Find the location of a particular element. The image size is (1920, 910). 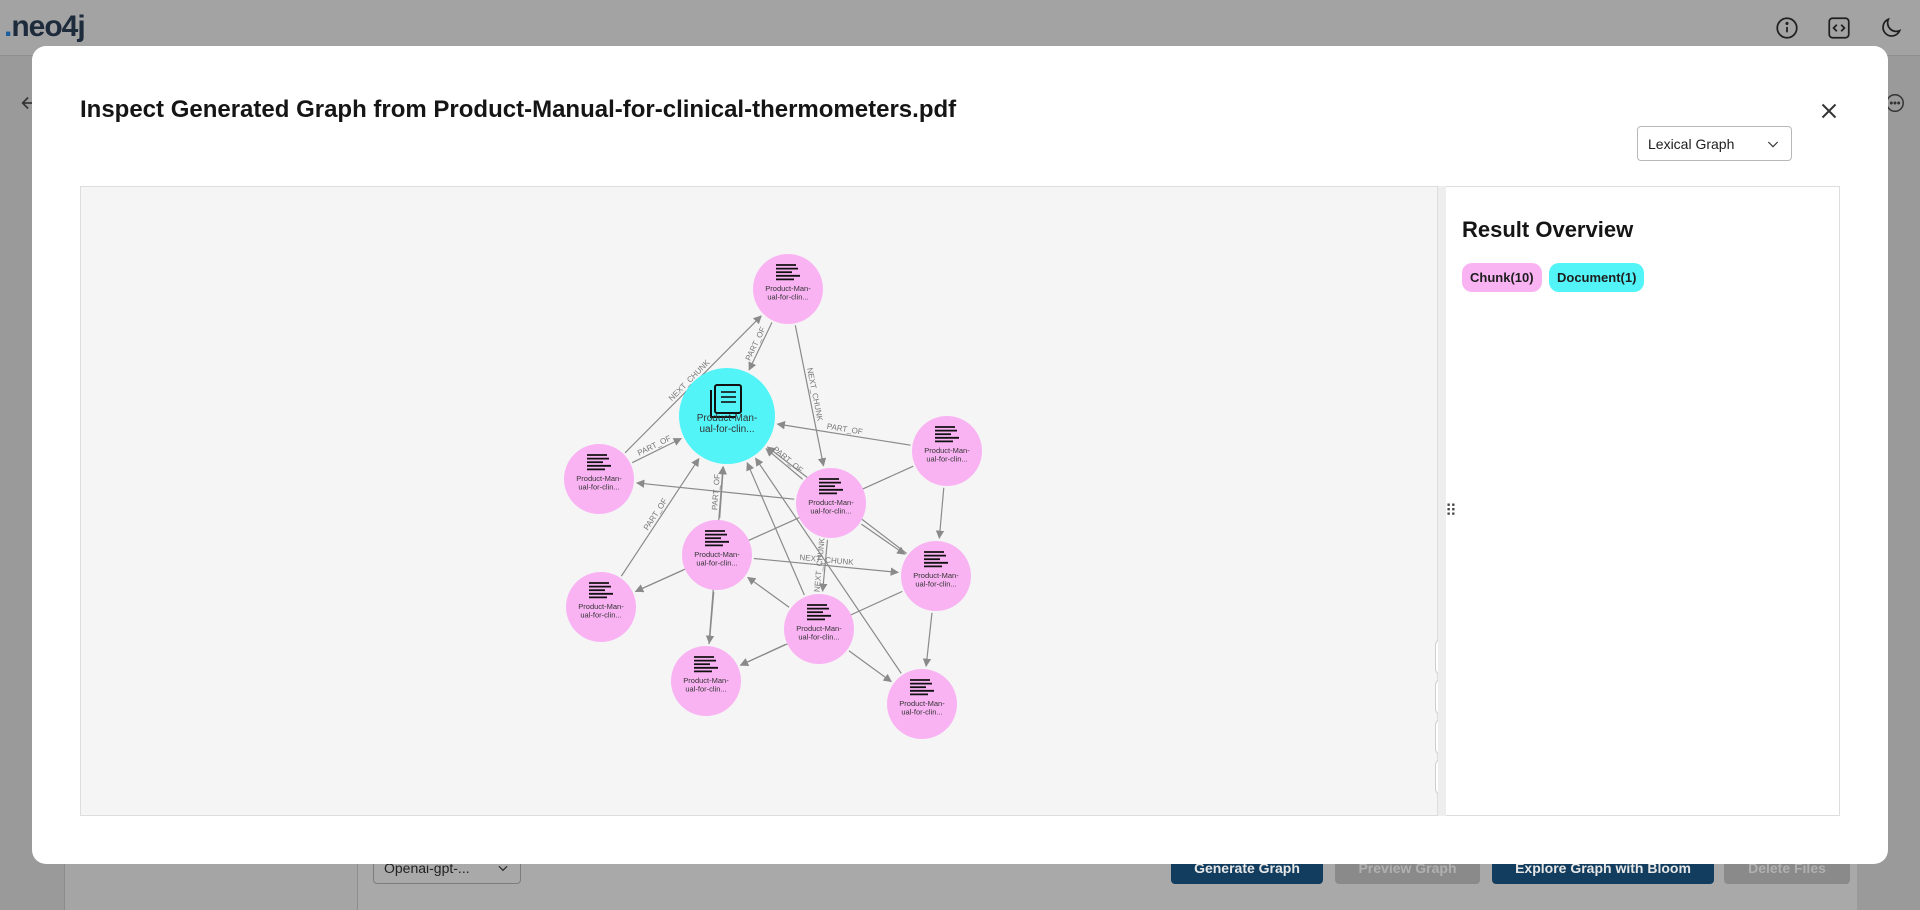

result-overview-panel: Result Overview Chunk(10) Document(1) is located at coordinates (1639, 501).